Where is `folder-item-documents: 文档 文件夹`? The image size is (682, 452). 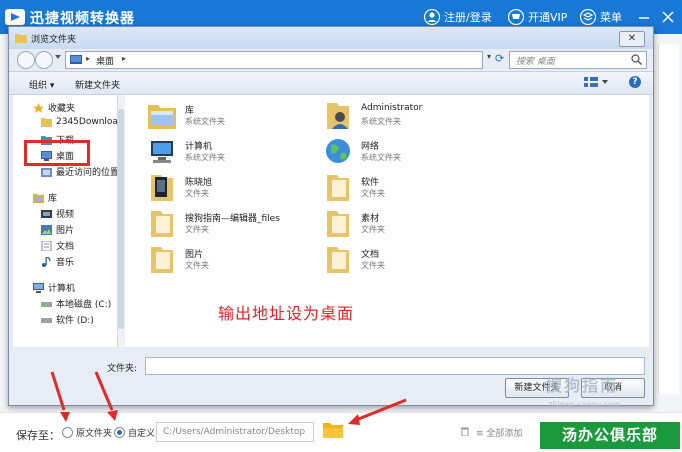
folder-item-documents: 文档 文件夹 is located at coordinates (408, 260).